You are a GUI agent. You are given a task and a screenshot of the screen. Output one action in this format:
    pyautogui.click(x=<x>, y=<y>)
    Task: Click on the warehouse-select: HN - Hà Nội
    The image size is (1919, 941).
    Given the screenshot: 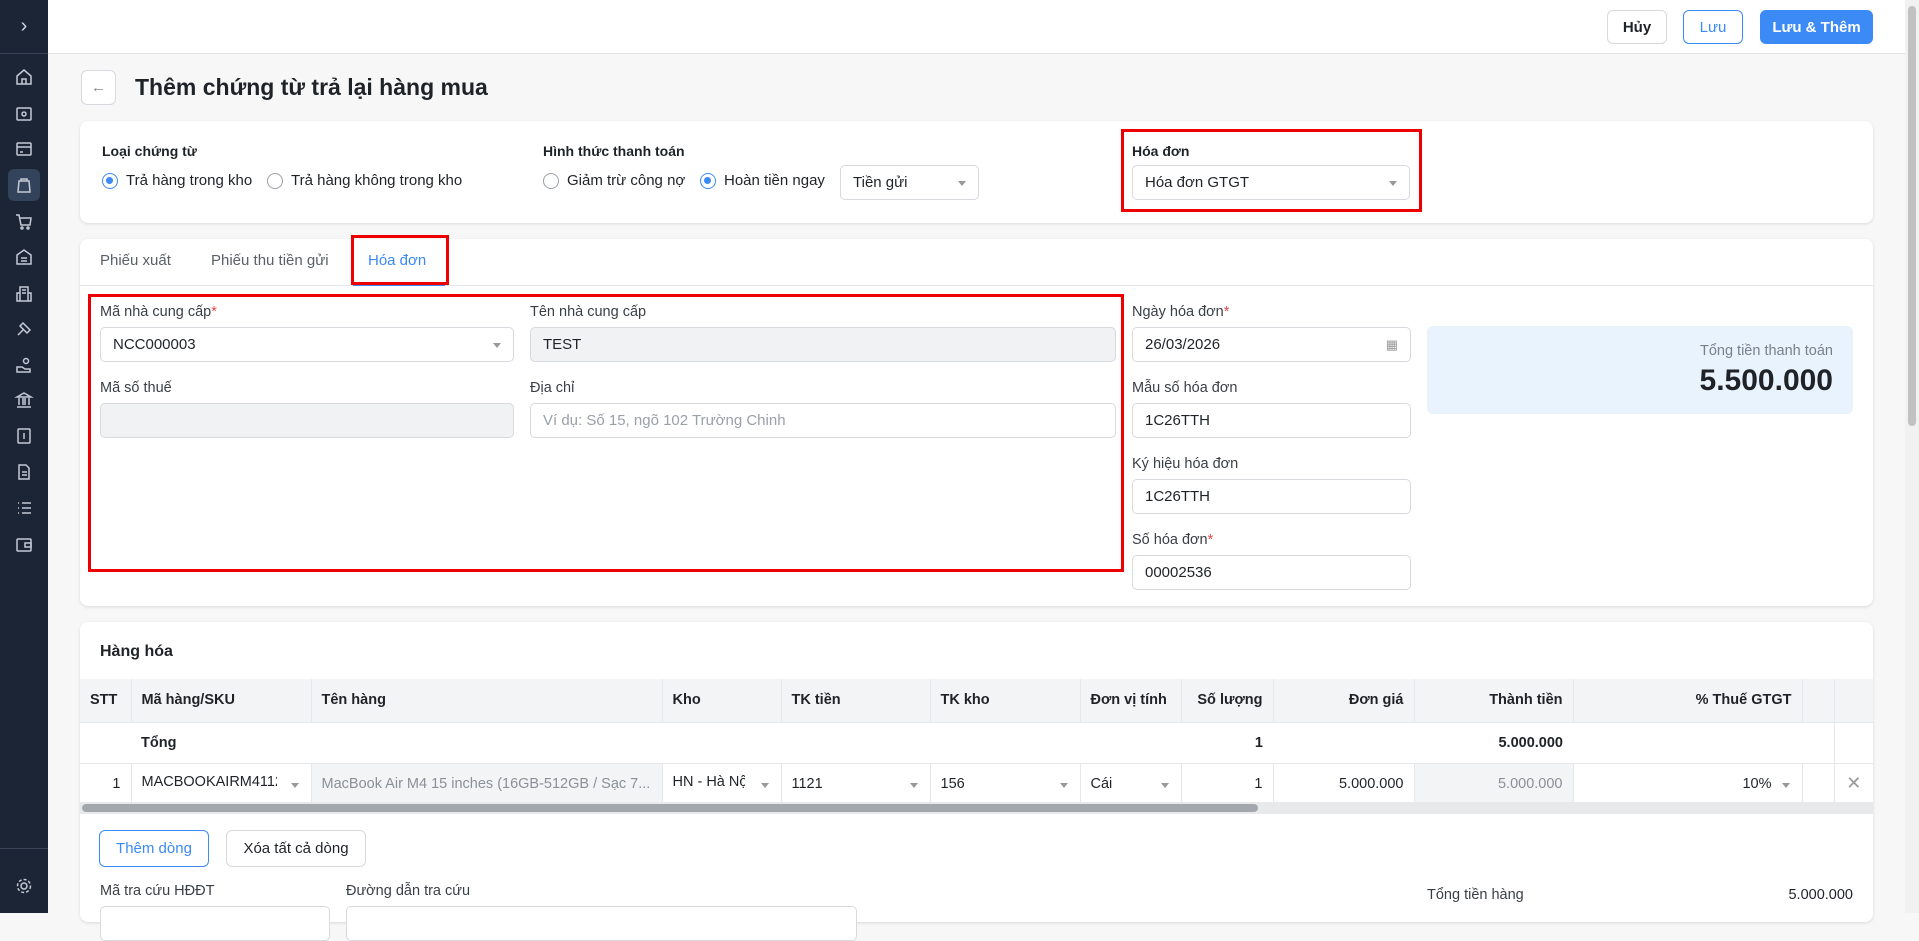 What is the action you would take?
    pyautogui.click(x=721, y=783)
    